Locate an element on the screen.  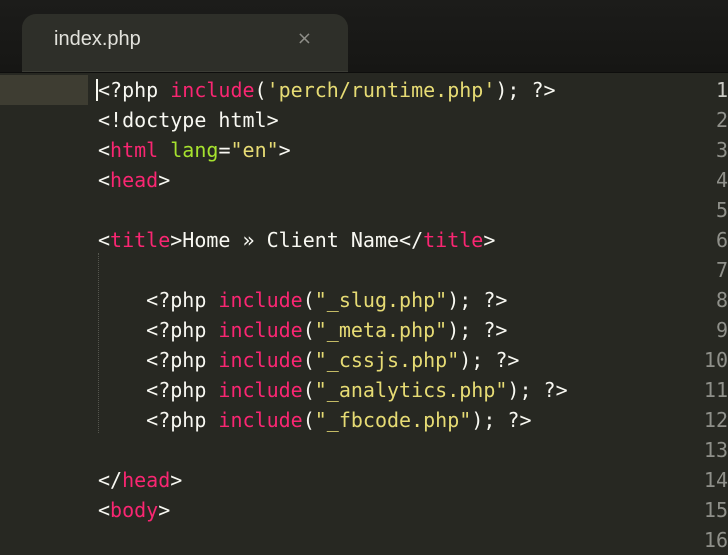
code-text: <?php include('perch/runtime.php'); ?> is located at coordinates (327, 90).